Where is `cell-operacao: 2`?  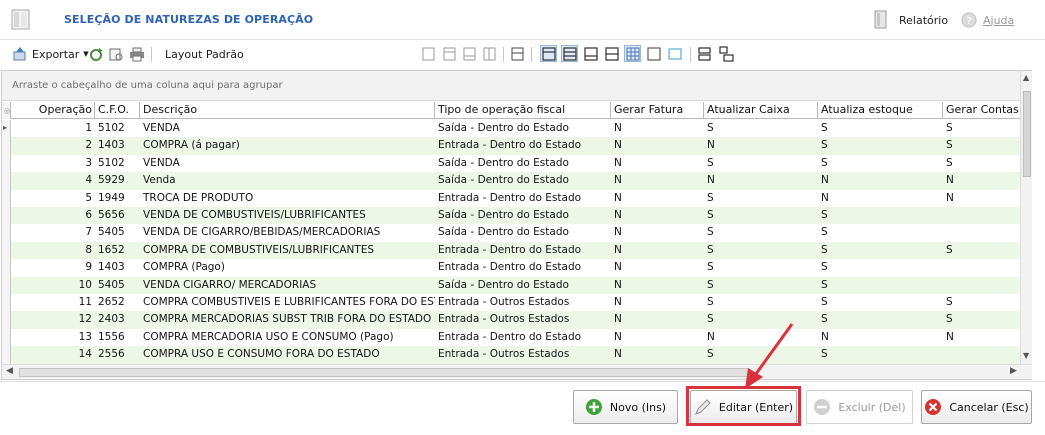 cell-operacao: 2 is located at coordinates (88, 145).